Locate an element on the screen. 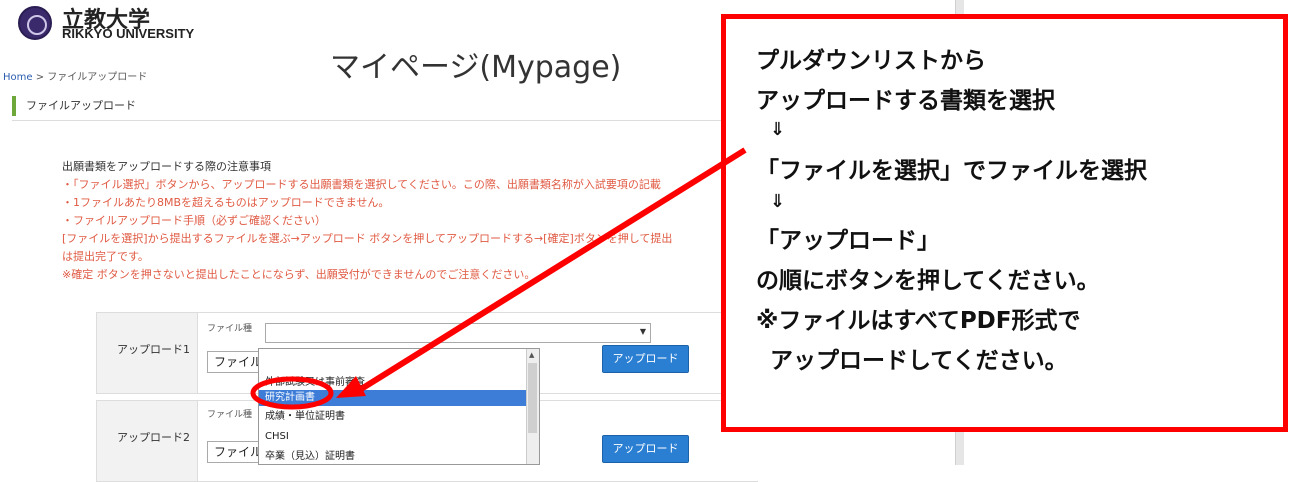 The width and height of the screenshot is (1302, 482). pointer-arrowhead-icon is located at coordinates (351, 387).